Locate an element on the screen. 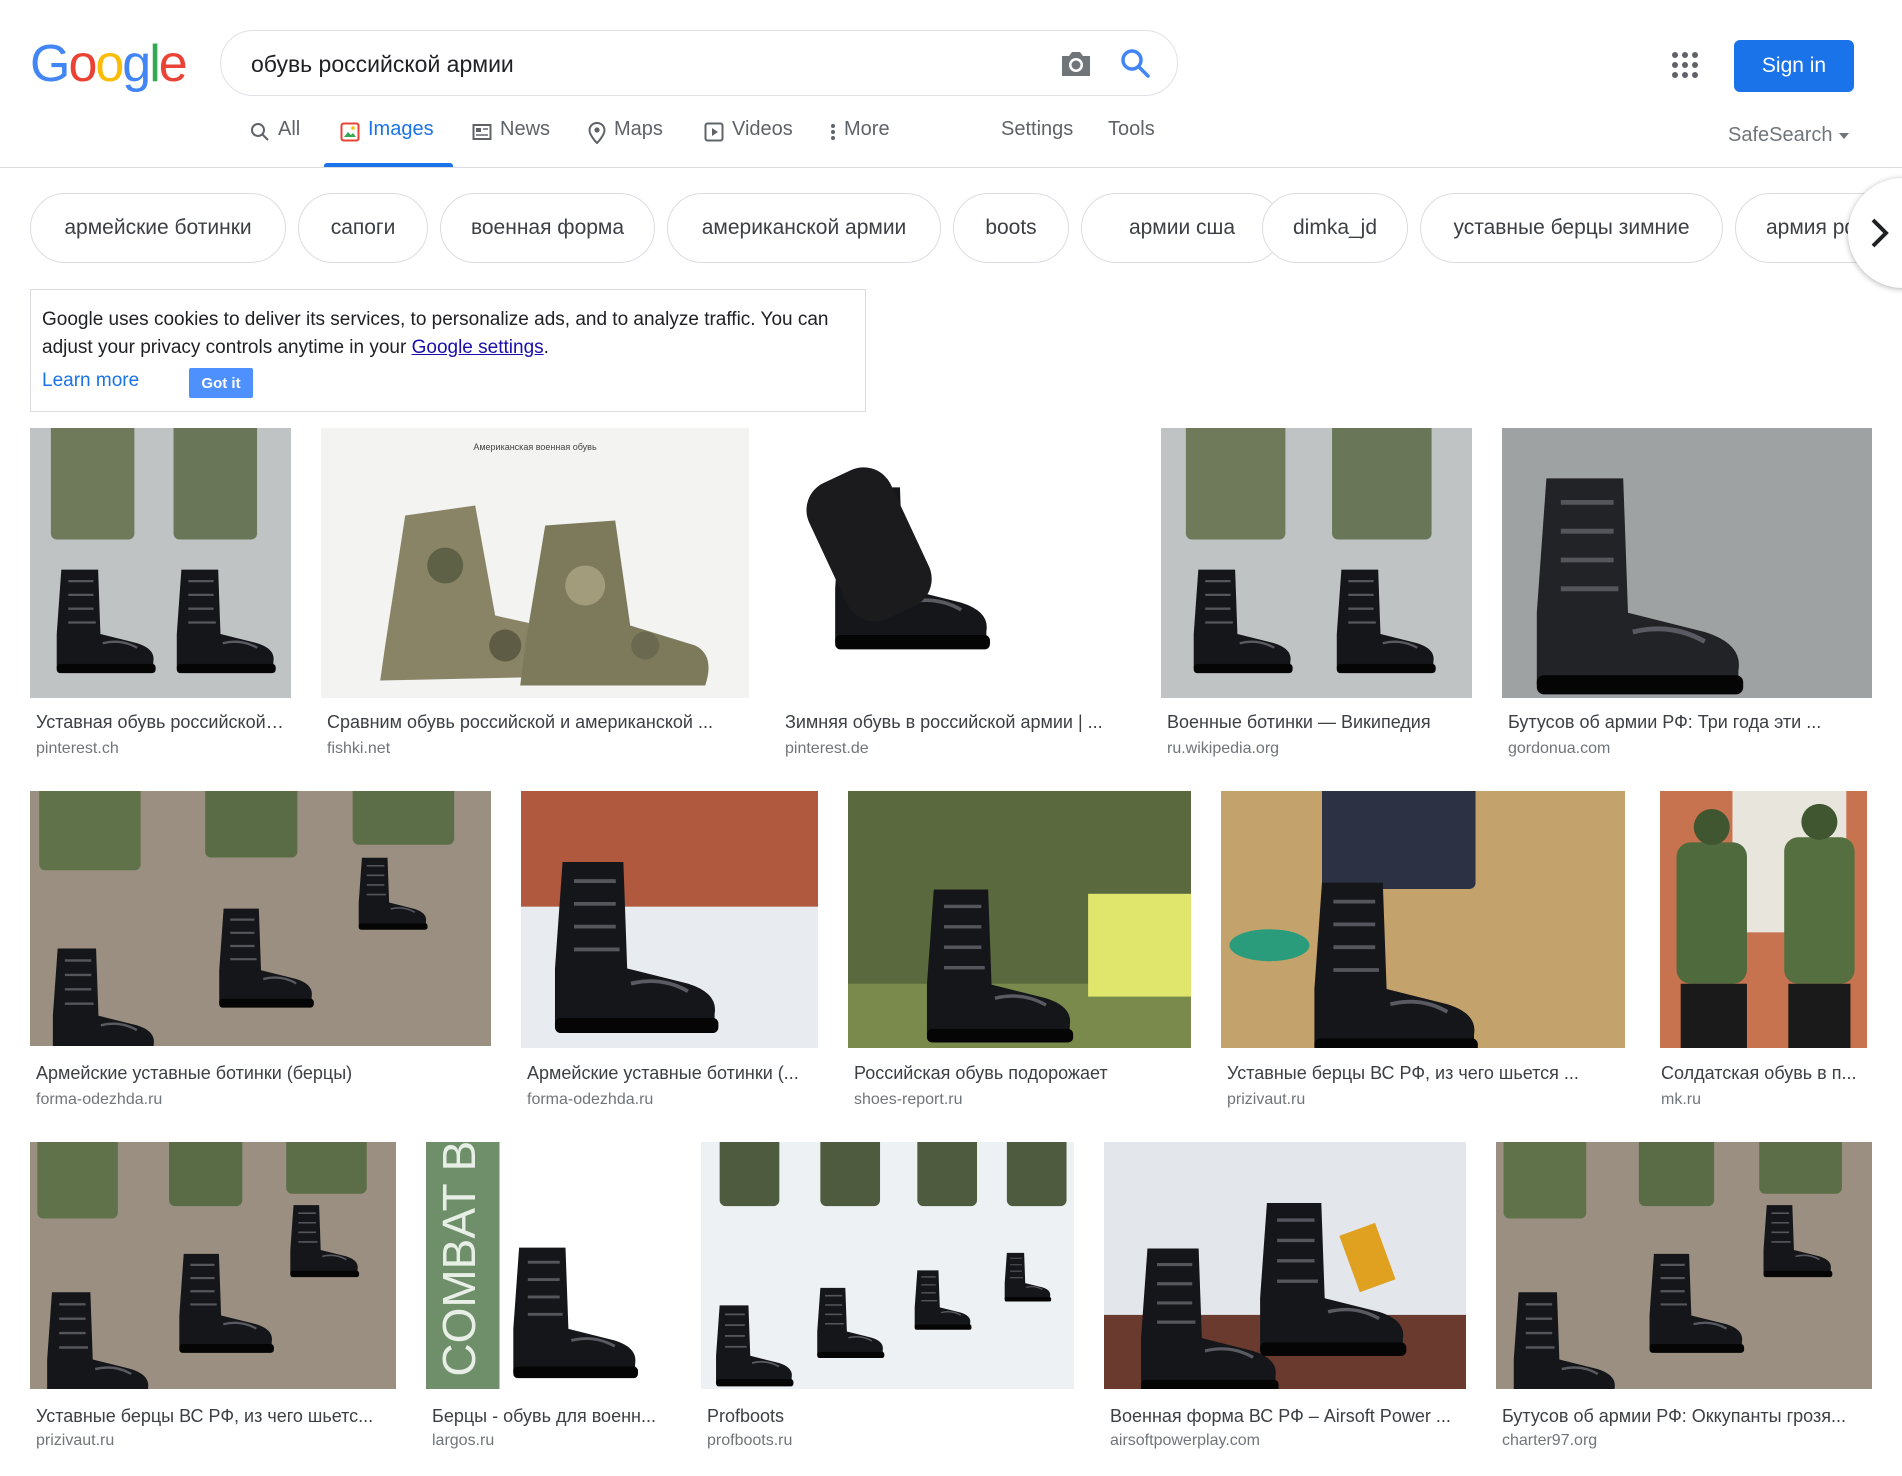 The width and height of the screenshot is (1902, 1476). camera-icon is located at coordinates (1076, 64).